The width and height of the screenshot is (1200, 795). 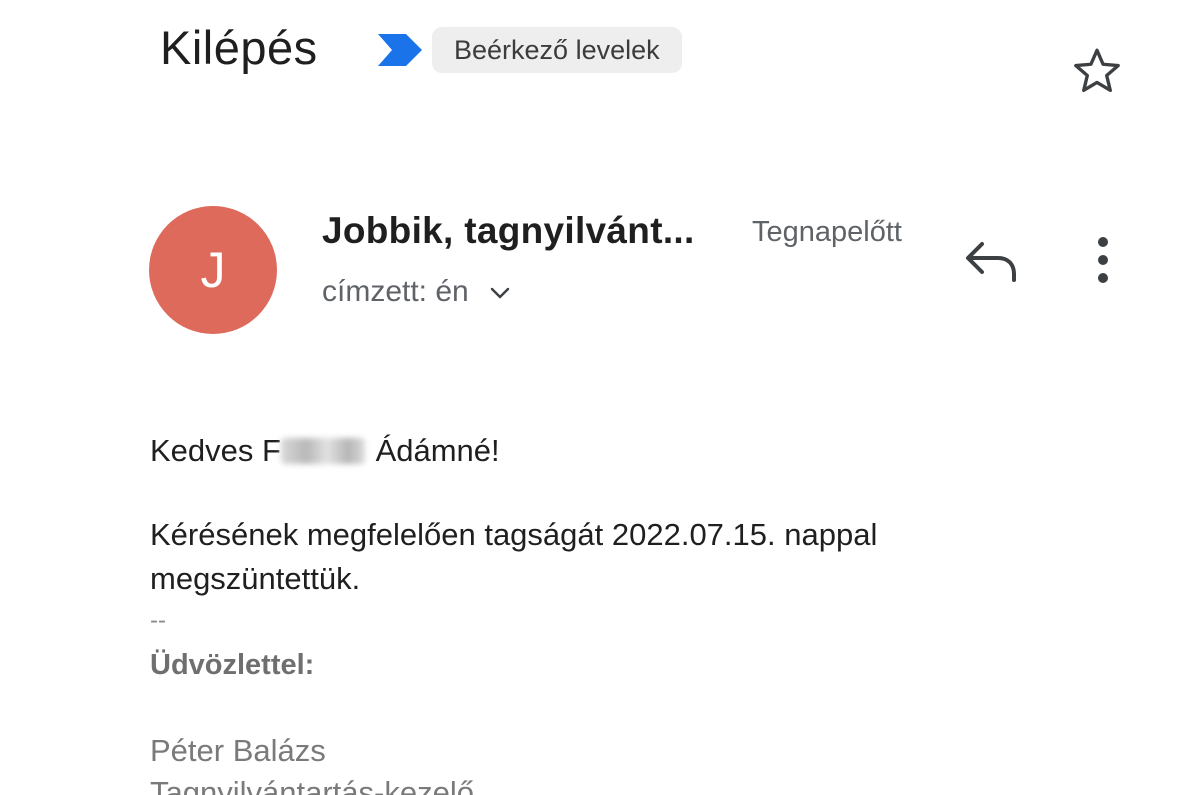 What do you see at coordinates (1103, 262) in the screenshot?
I see `more-vertical-icon` at bounding box center [1103, 262].